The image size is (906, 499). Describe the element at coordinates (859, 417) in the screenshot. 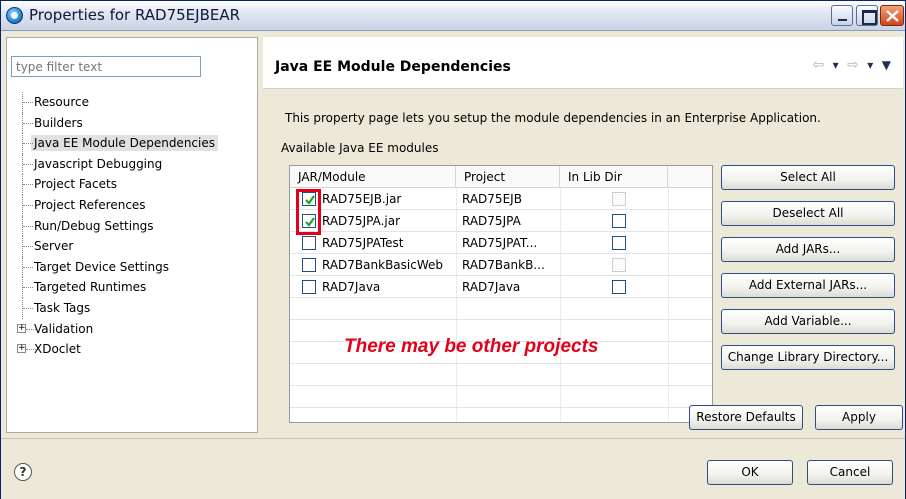

I see `apply-button: Apply` at that location.